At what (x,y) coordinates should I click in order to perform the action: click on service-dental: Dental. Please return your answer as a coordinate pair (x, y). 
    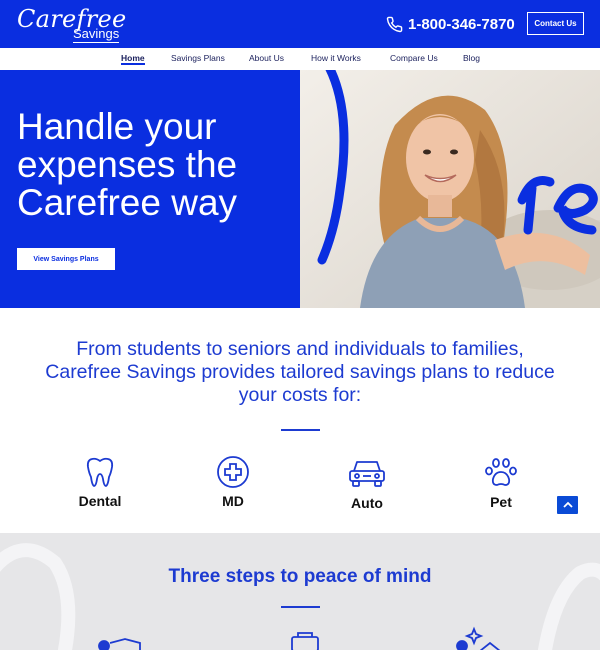
    Looking at the image, I should click on (100, 482).